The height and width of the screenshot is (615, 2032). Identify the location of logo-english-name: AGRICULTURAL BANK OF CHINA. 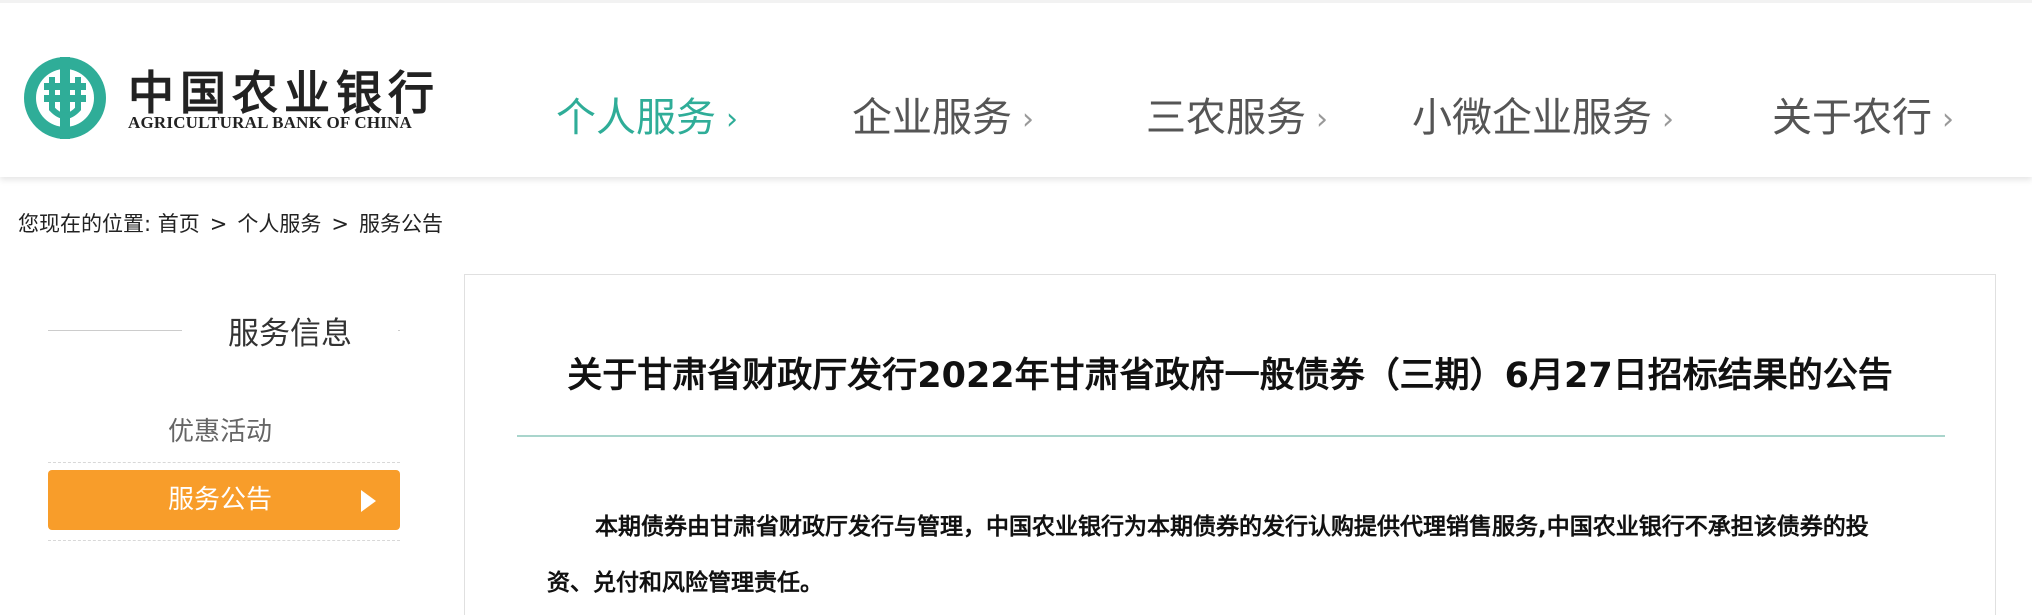
(270, 122).